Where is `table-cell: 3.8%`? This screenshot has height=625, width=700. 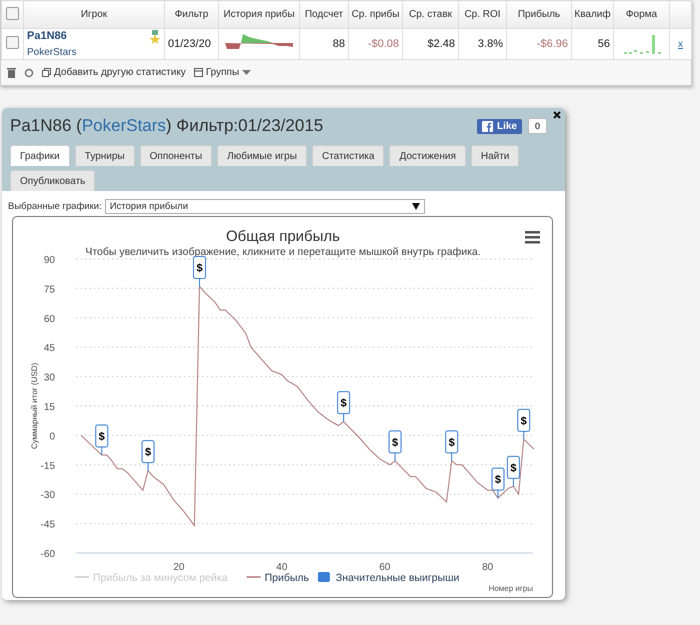 table-cell: 3.8% is located at coordinates (482, 44).